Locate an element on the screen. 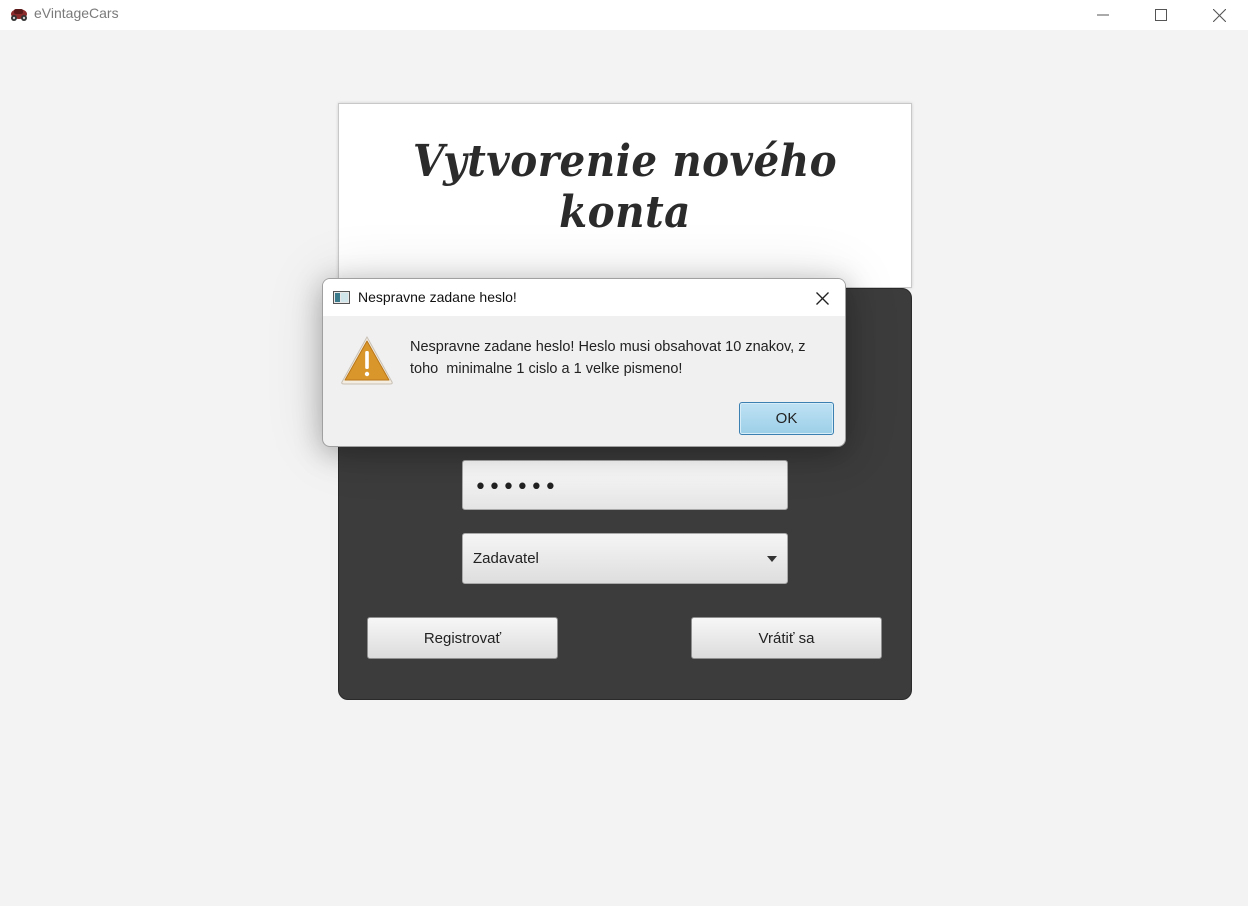 This screenshot has height=906, width=1248. dialog-title: Nespravne zadane heslo! is located at coordinates (437, 297).